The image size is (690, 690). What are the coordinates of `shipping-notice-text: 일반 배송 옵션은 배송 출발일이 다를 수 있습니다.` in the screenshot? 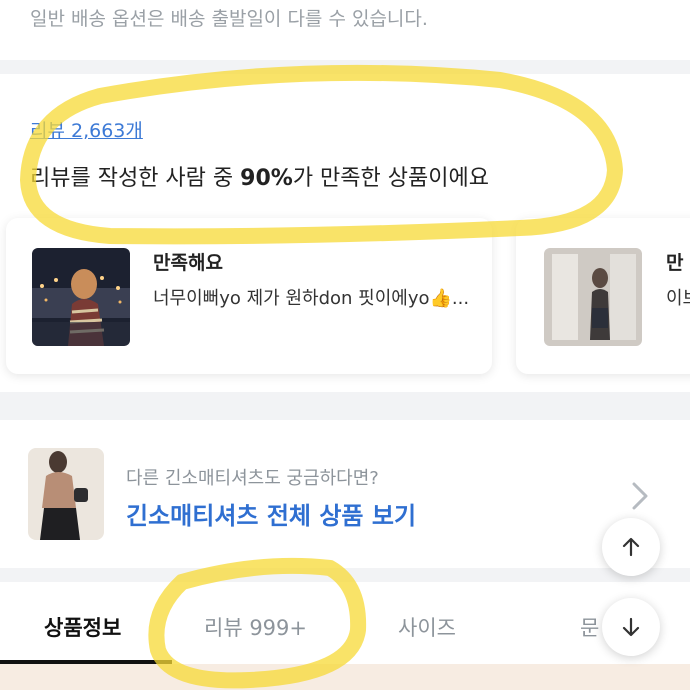 It's located at (229, 19).